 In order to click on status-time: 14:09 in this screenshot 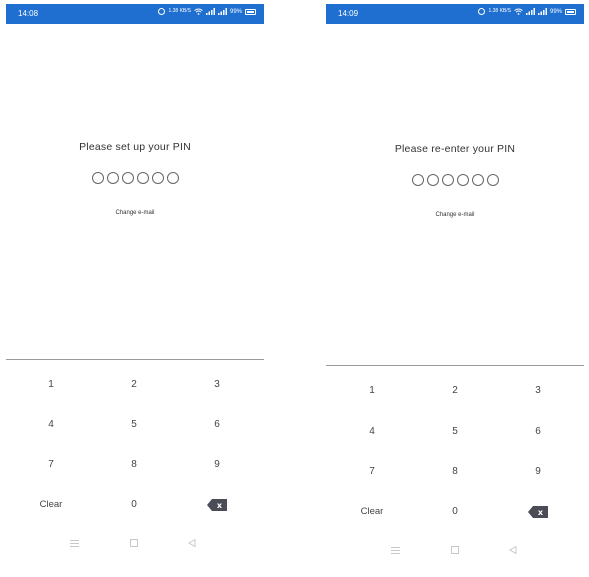, I will do `click(348, 13)`.